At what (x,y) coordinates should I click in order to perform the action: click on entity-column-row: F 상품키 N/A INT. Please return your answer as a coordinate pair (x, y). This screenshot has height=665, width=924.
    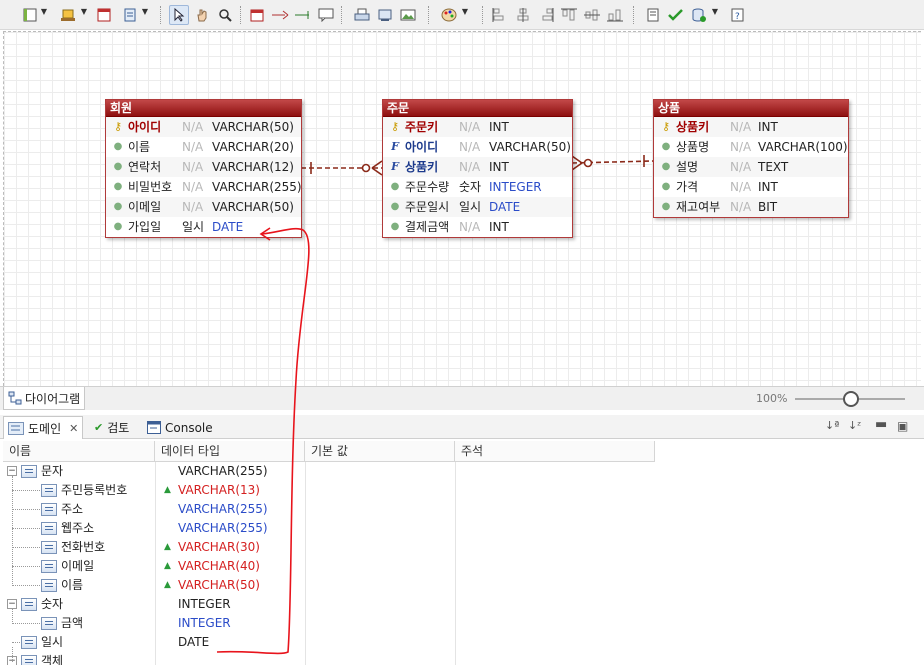
    Looking at the image, I should click on (477, 167).